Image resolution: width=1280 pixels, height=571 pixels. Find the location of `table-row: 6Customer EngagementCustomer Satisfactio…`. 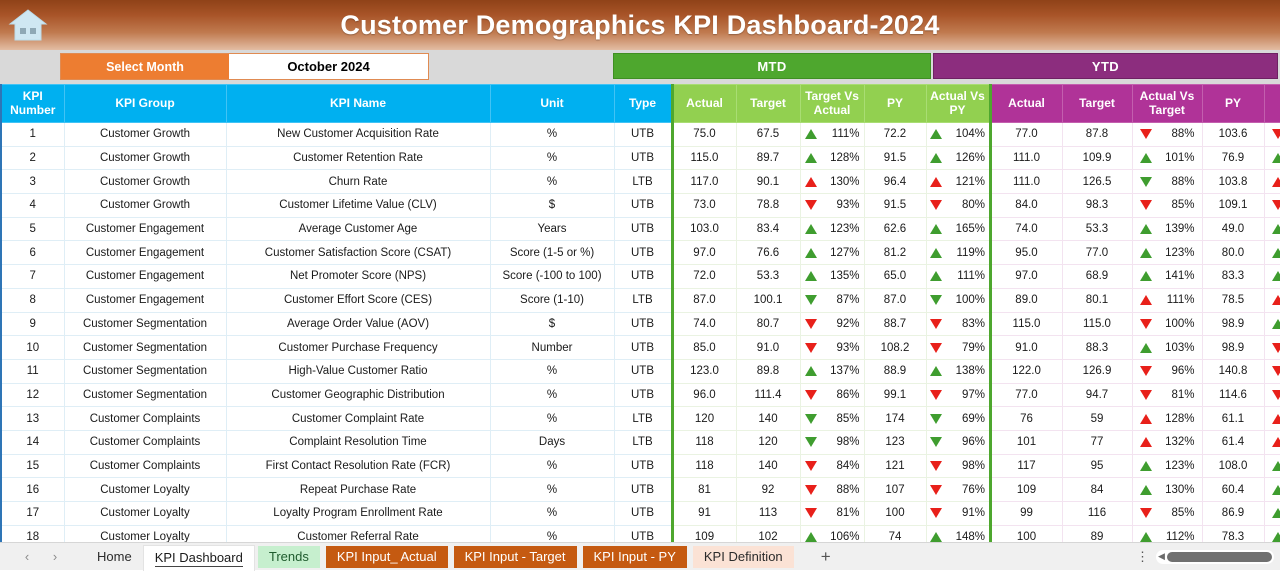

table-row: 6Customer EngagementCustomer Satisfactio… is located at coordinates (640, 253).